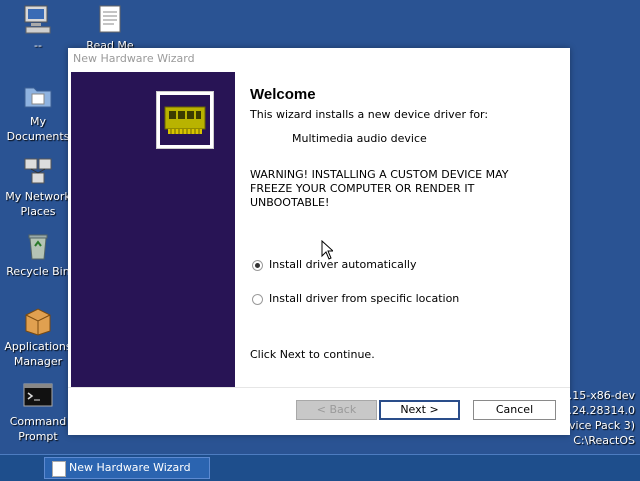  Describe the element at coordinates (604, 440) in the screenshot. I see `version-line: C:\ReactOS` at that location.